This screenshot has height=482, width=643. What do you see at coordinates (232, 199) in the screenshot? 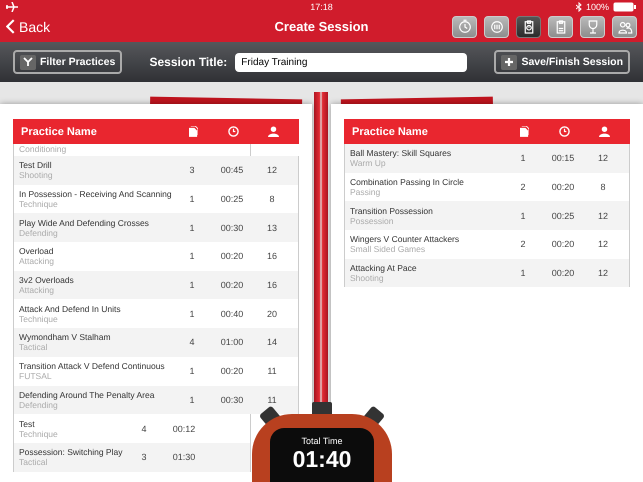
I see `duration: 00:25` at bounding box center [232, 199].